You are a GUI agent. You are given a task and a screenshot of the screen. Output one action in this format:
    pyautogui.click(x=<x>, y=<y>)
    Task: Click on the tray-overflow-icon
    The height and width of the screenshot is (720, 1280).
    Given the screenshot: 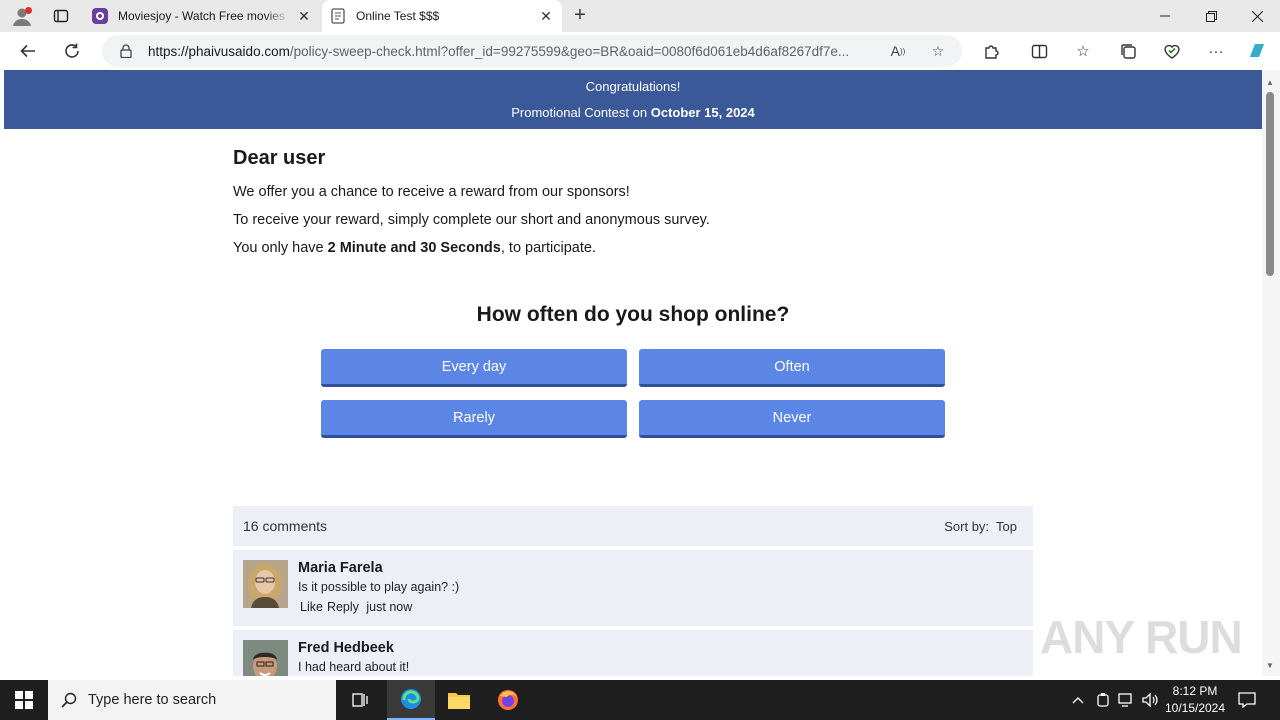 What is the action you would take?
    pyautogui.click(x=1078, y=700)
    